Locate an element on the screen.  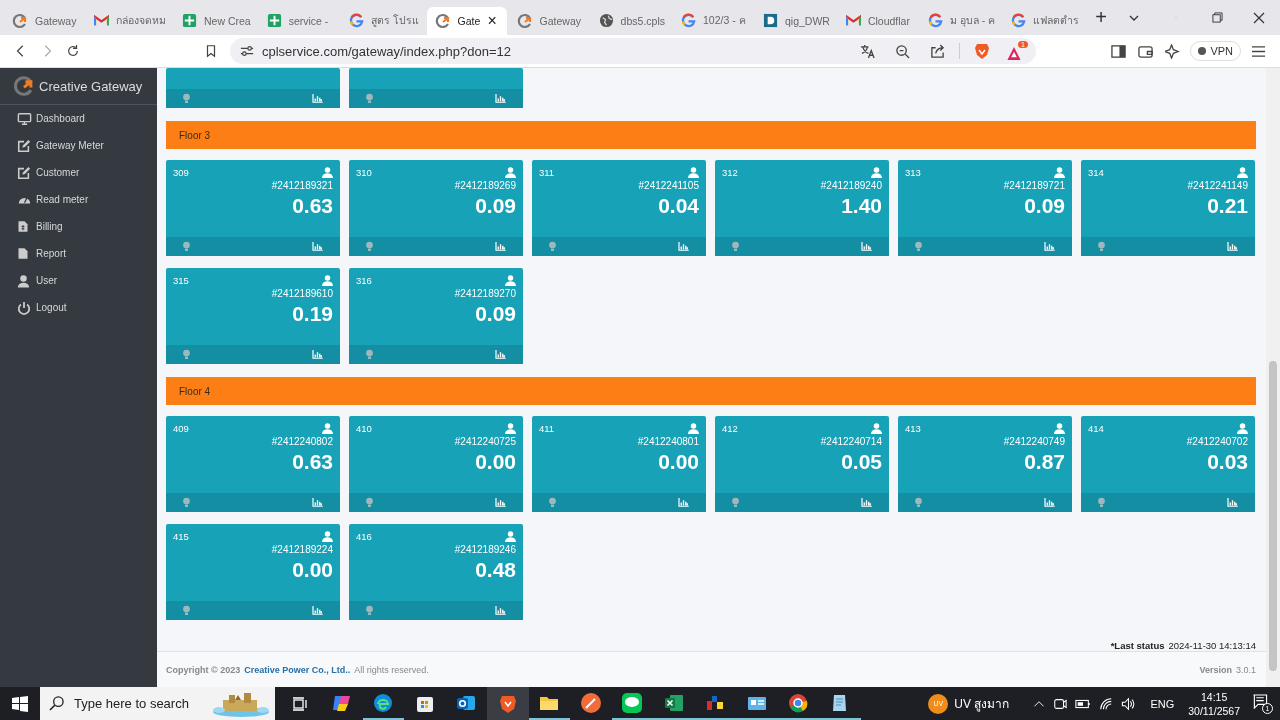
nav-item: Billing is located at coordinates (78, 226).